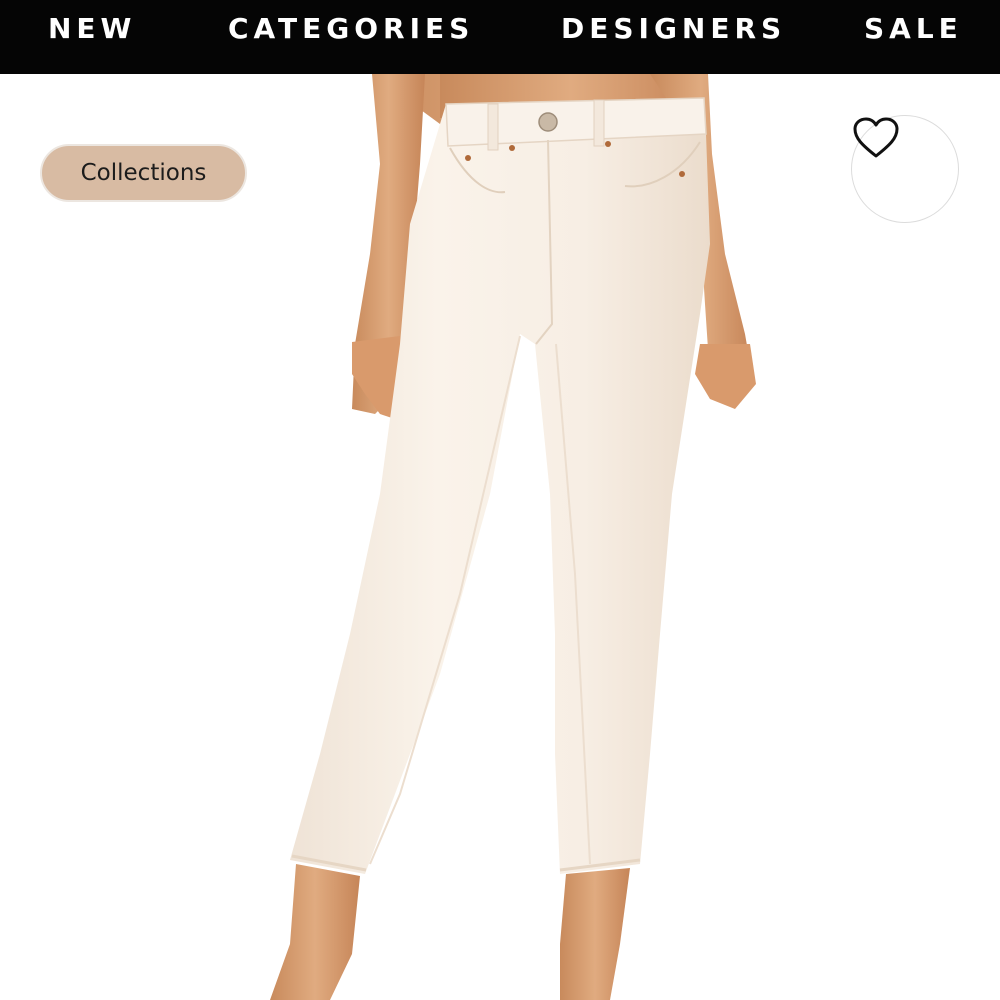  I want to click on nav-categories: CATEGORIES, so click(351, 37).